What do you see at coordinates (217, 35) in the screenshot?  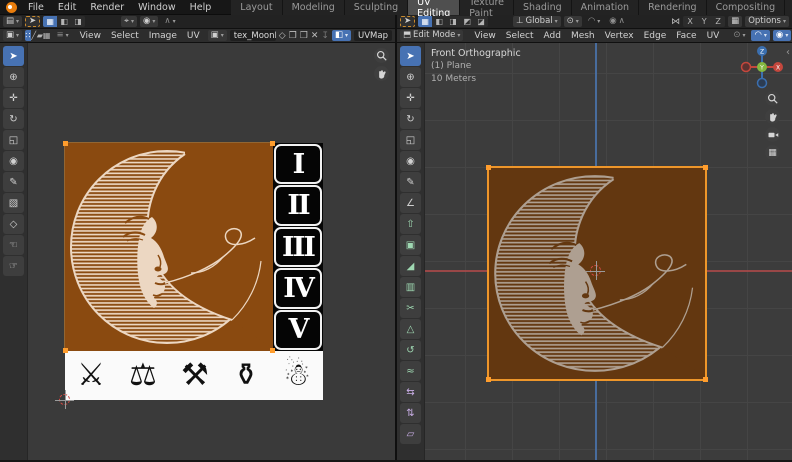 I see `image-browse-button: ▣ ▾` at bounding box center [217, 35].